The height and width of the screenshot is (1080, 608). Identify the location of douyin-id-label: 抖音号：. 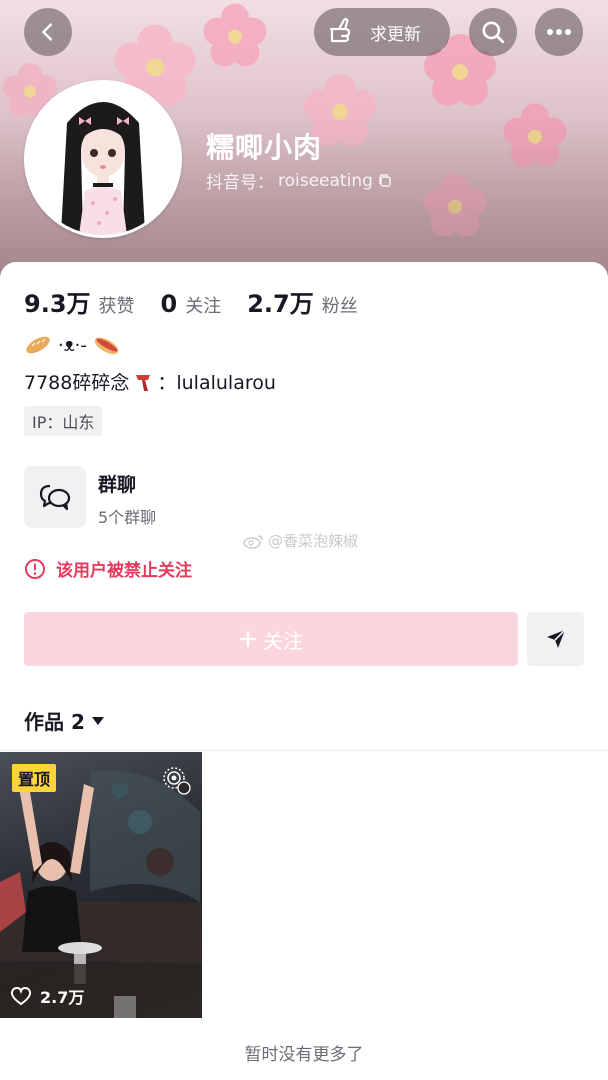
(240, 183).